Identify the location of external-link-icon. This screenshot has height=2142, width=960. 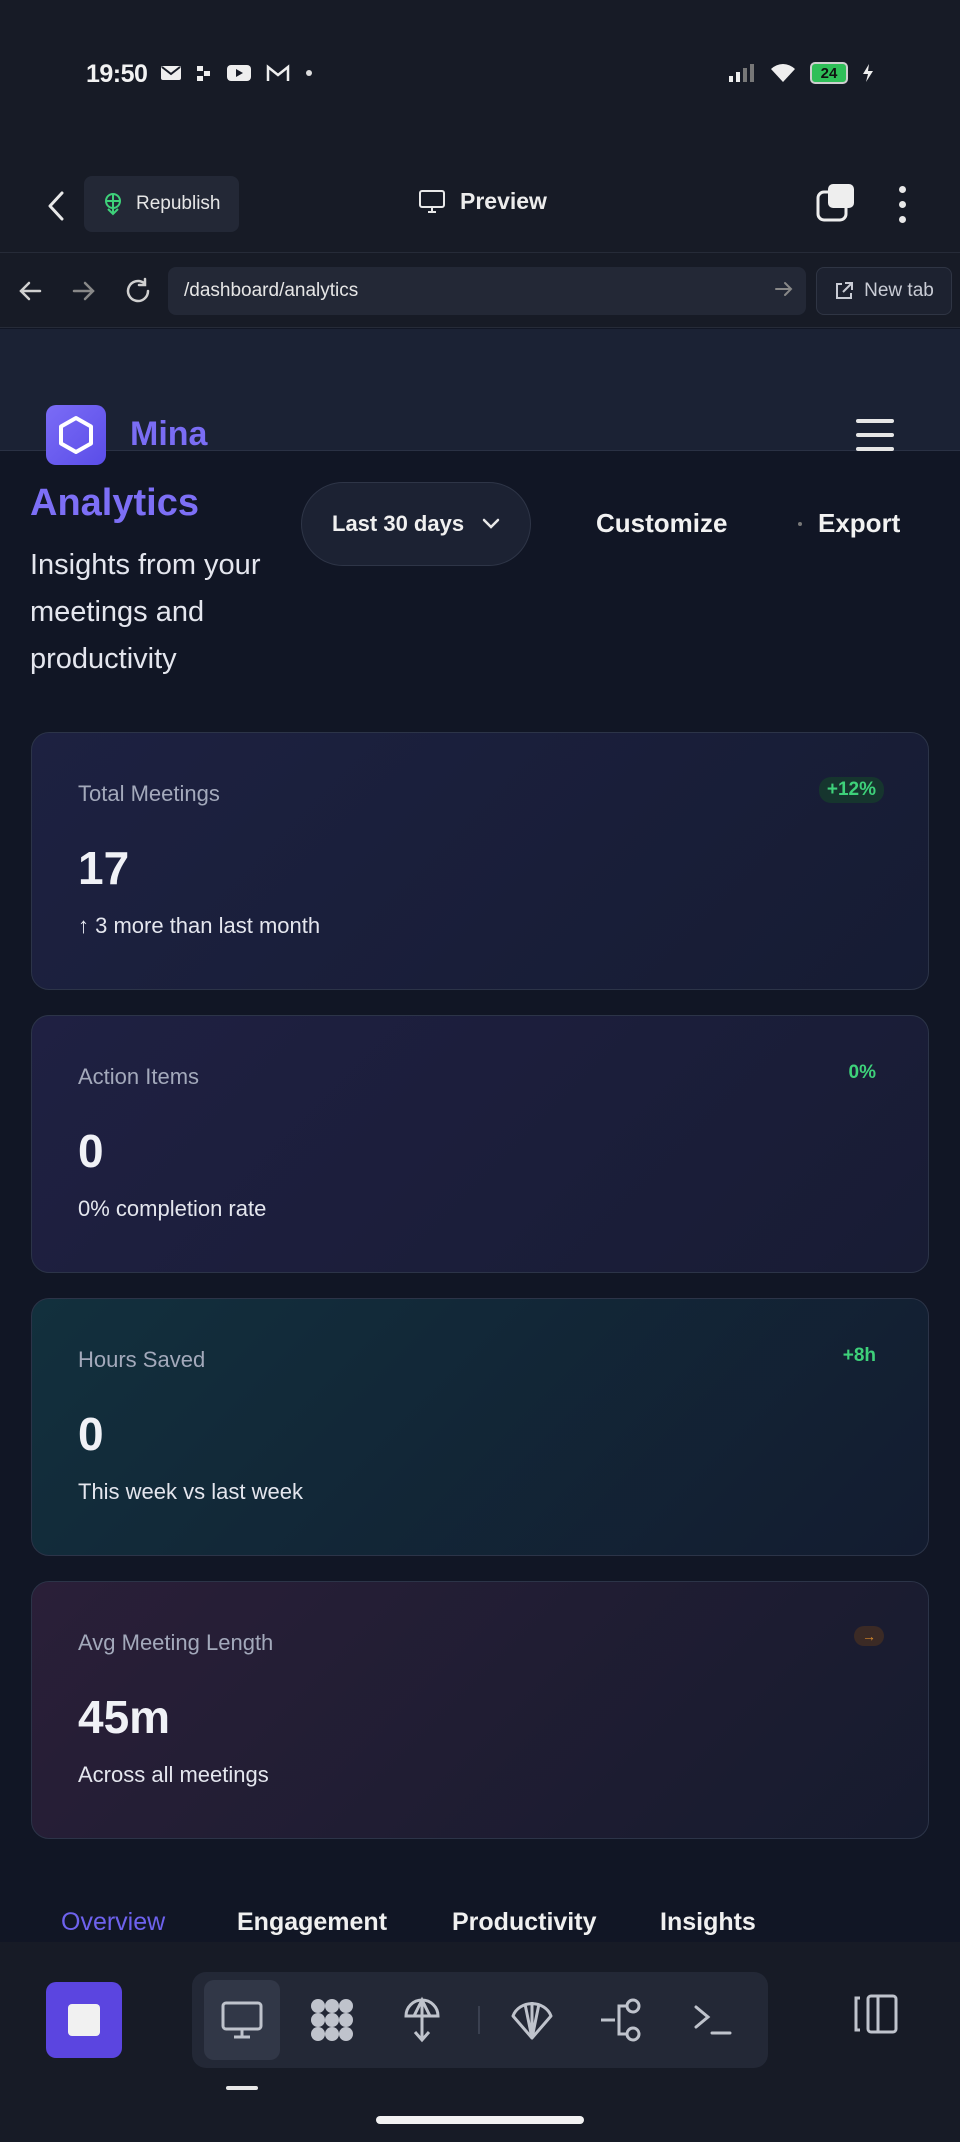
(845, 290).